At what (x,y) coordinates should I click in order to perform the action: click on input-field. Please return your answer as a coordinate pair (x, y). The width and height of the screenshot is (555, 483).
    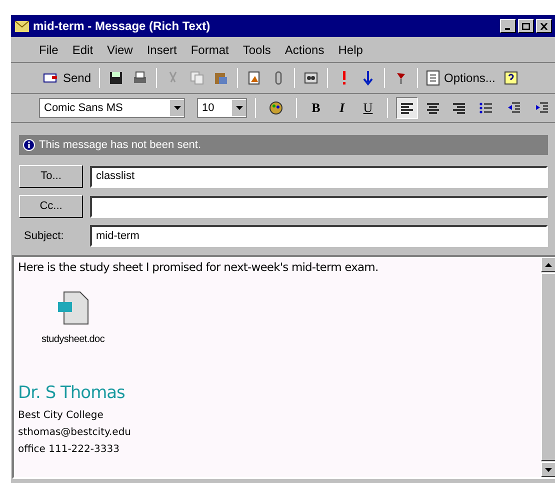
    Looking at the image, I should click on (319, 207).